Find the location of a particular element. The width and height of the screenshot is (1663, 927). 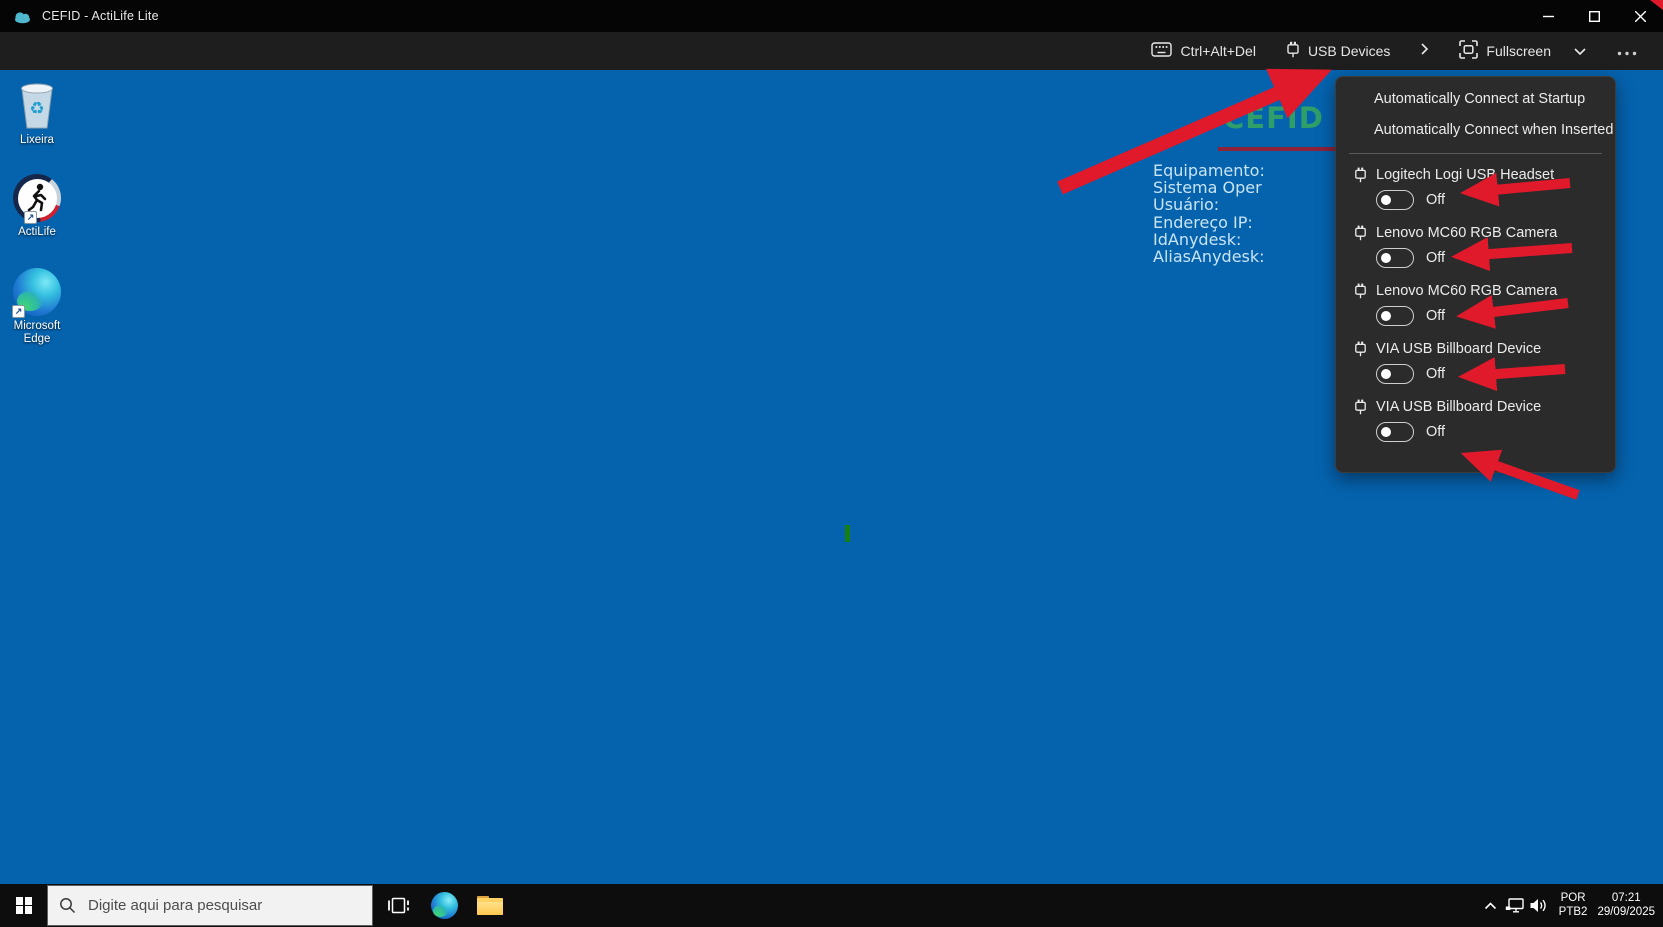

fullscreen-icon is located at coordinates (1469, 51).